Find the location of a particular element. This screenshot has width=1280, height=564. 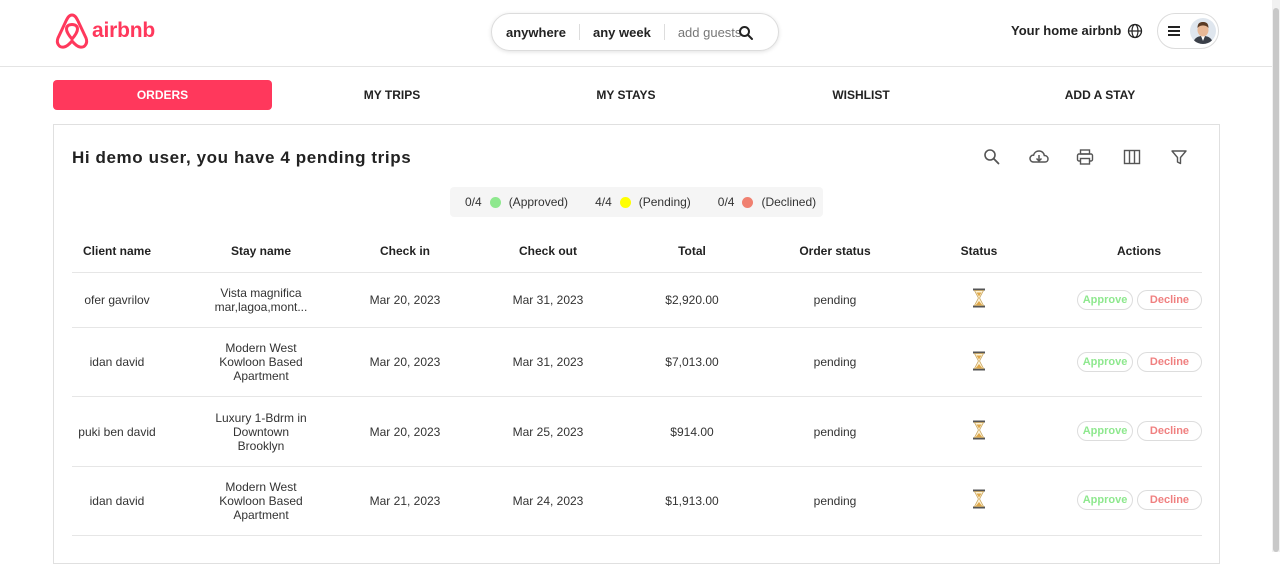

search-guests: add guests is located at coordinates (710, 32).